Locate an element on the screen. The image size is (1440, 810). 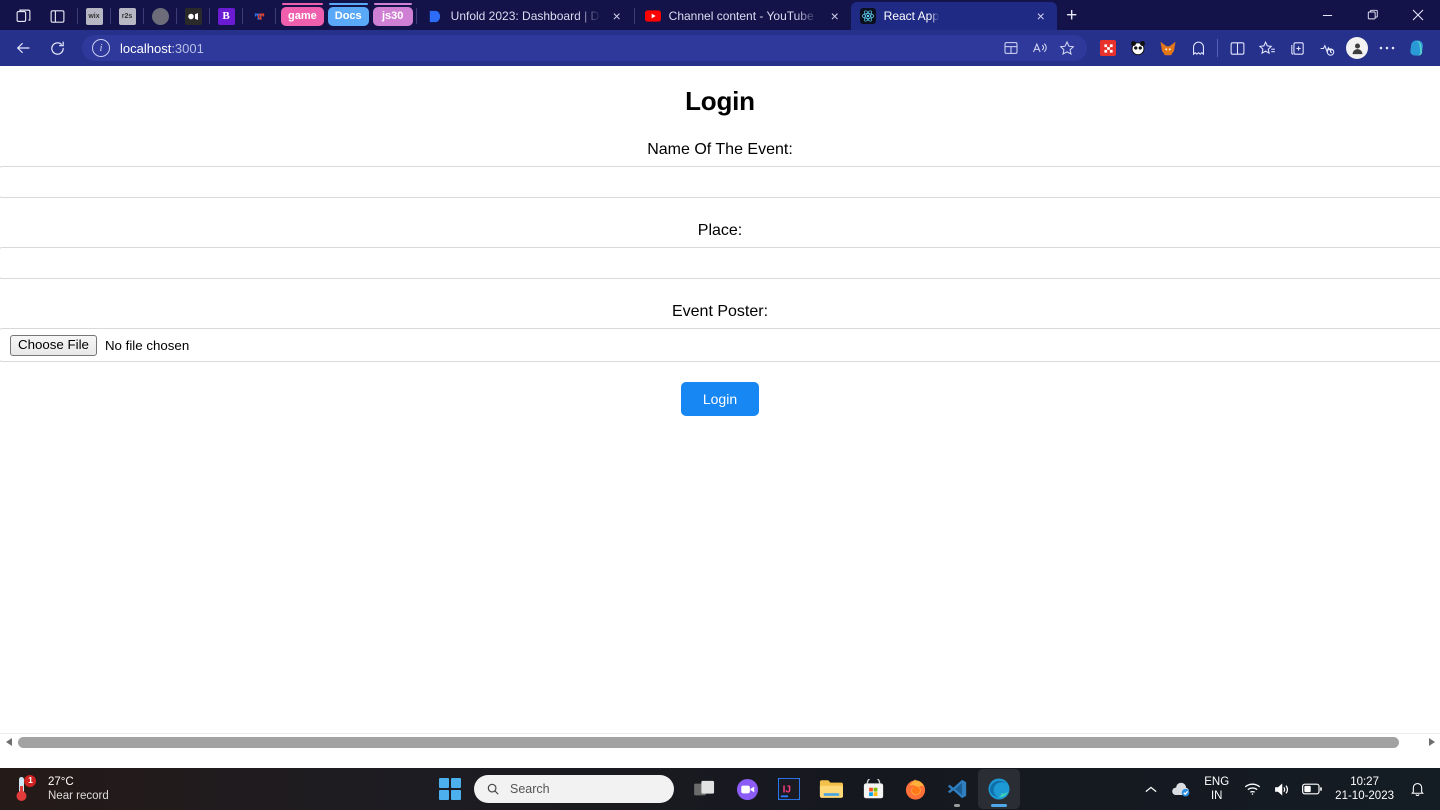
pinned-tab-camera is located at coordinates (193, 16).